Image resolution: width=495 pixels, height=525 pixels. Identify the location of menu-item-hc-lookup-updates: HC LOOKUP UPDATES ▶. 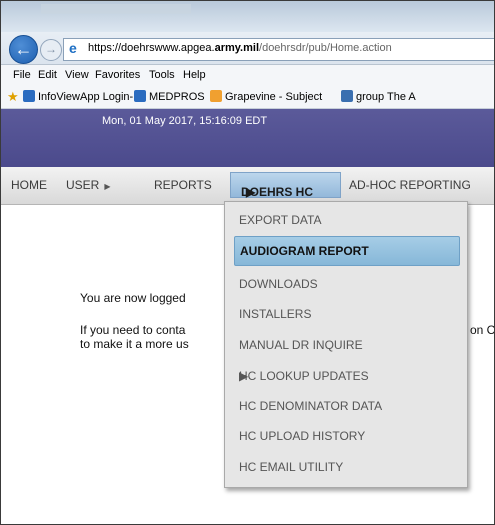
(346, 375).